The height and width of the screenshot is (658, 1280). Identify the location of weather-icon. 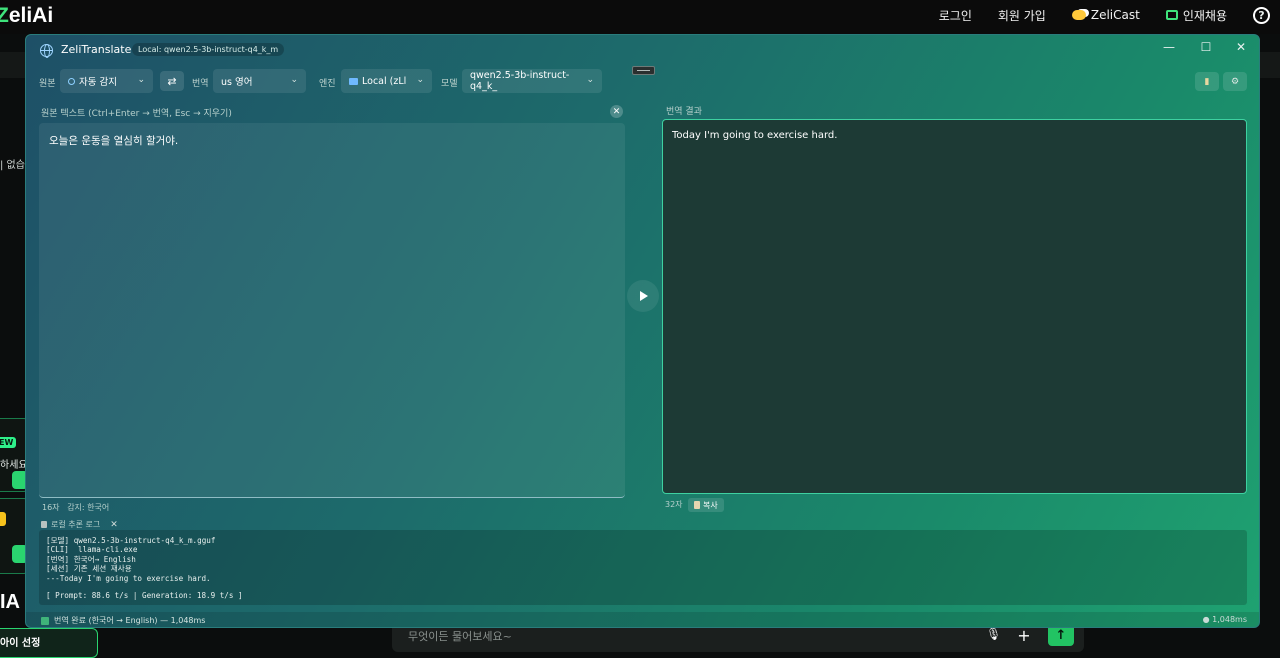
(1078, 15).